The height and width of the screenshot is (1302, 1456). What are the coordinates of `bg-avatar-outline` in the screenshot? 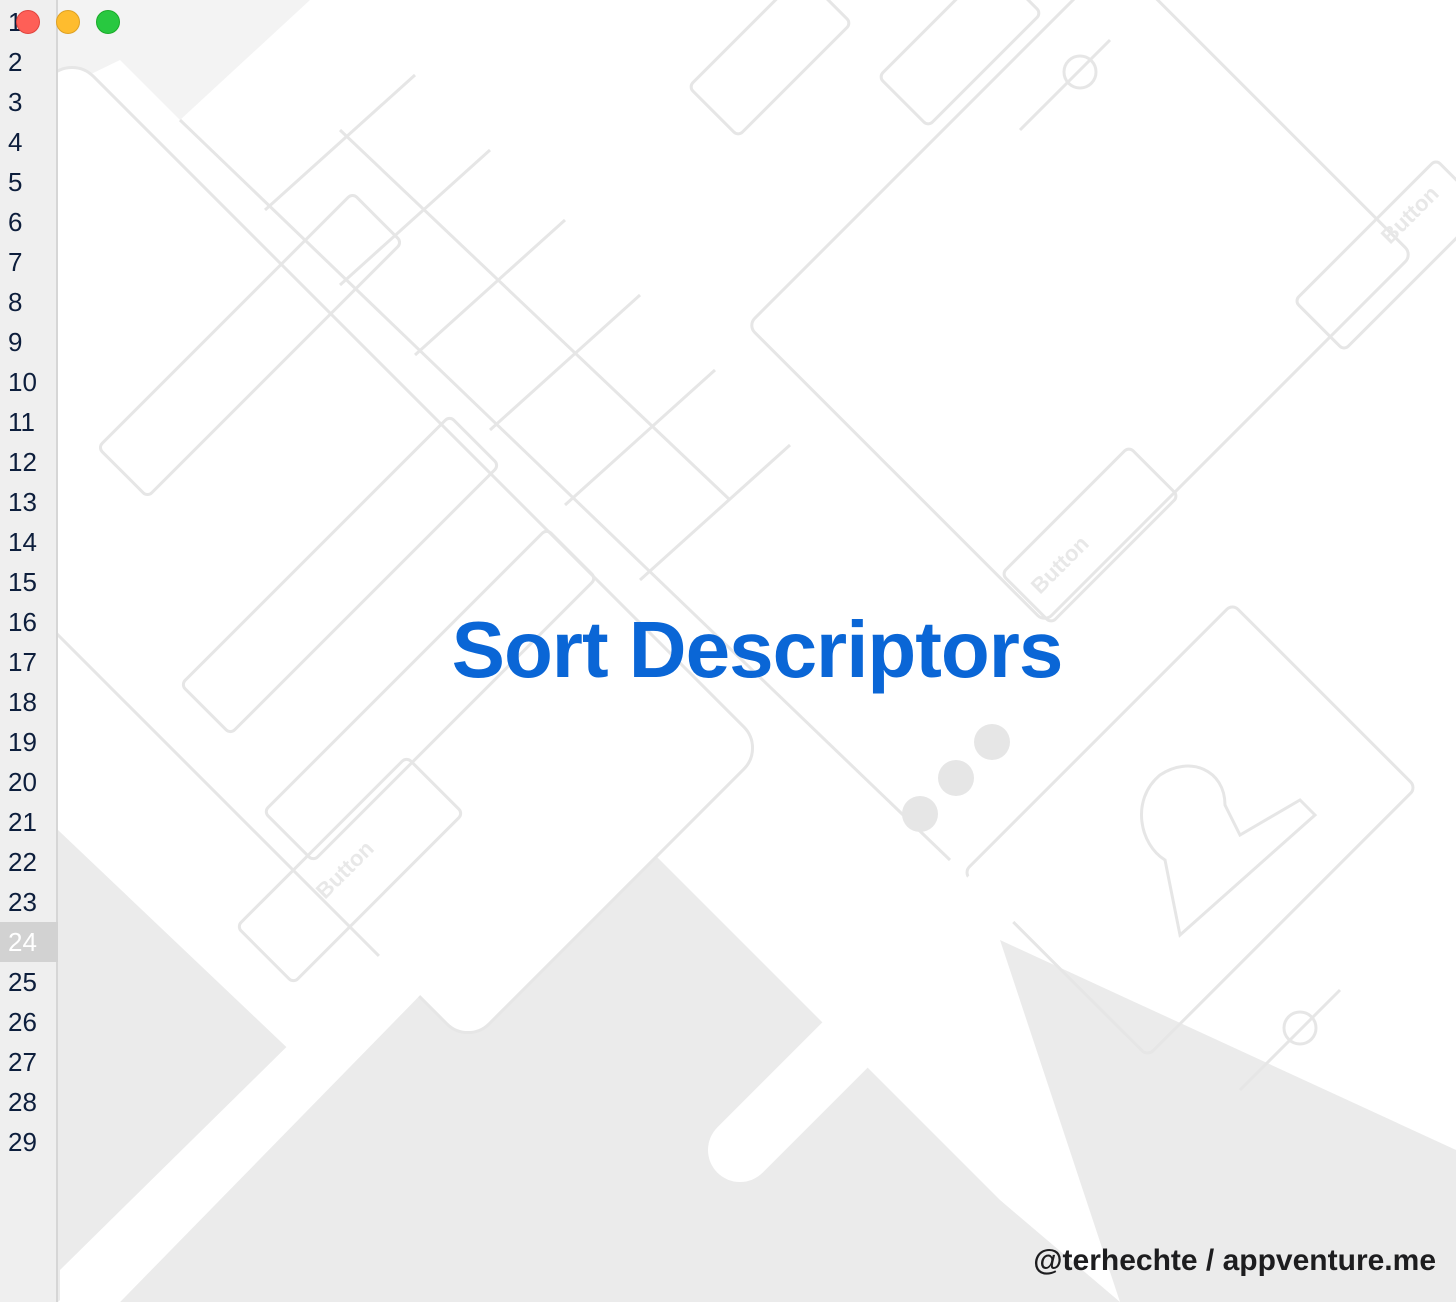 It's located at (1229, 851).